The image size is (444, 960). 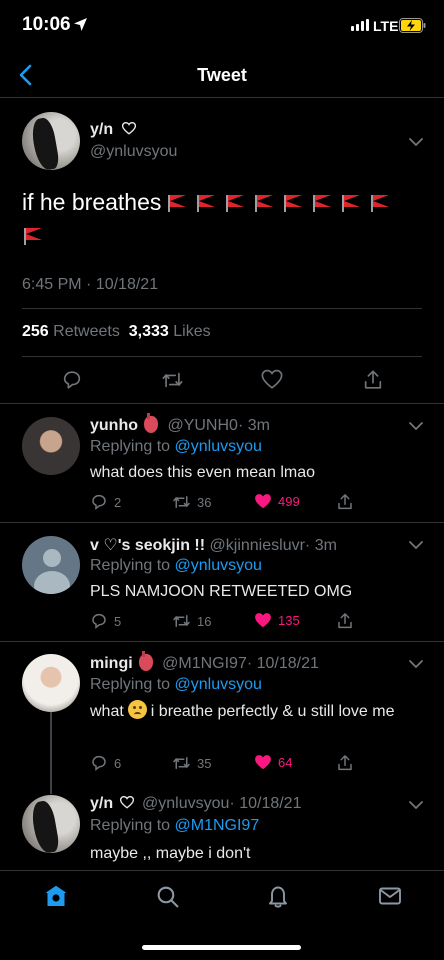 What do you see at coordinates (191, 502) in the screenshot?
I see `retweet-button: 36` at bounding box center [191, 502].